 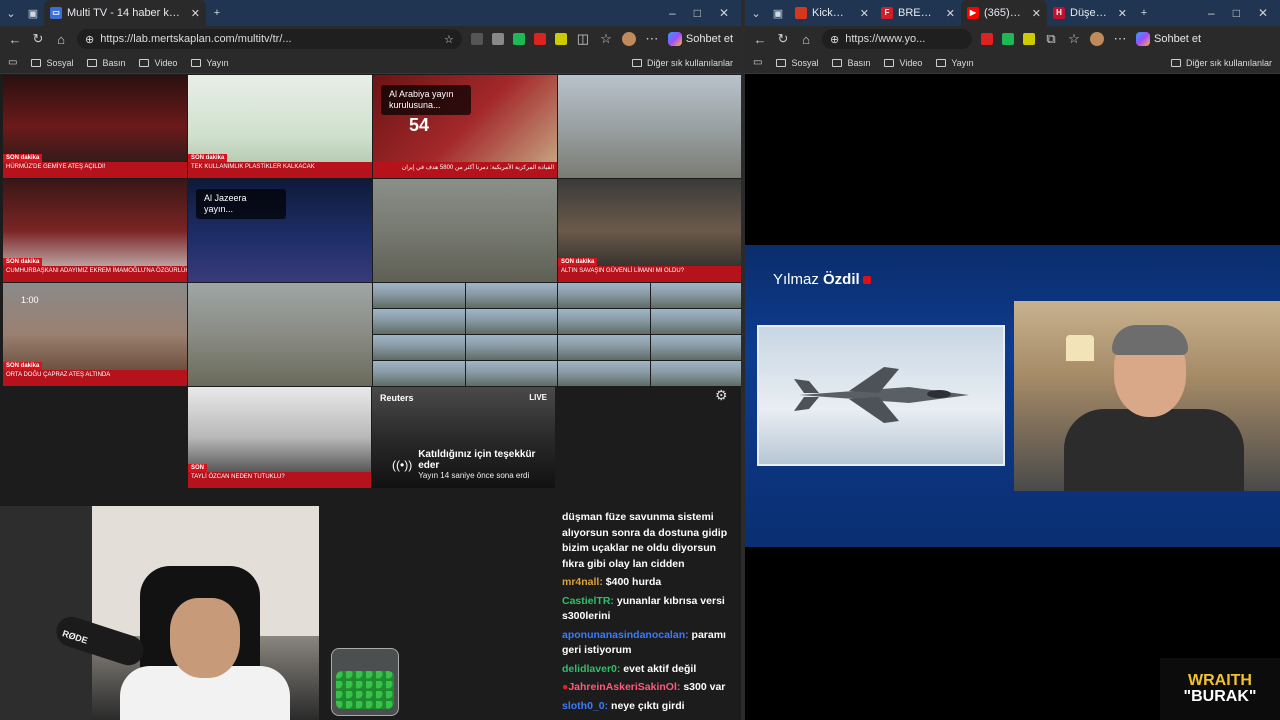 I want to click on tab-news: H Düşen uçakta ✕, so click(x=1090, y=13).